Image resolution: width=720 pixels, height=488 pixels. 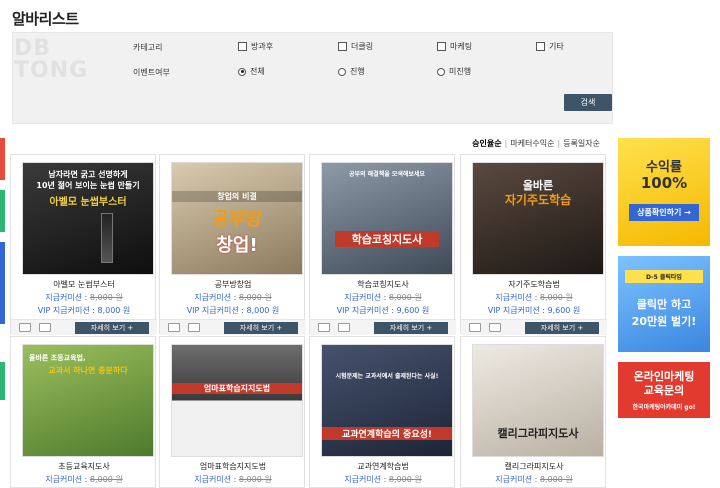 I want to click on category-label: 카테고리, so click(x=148, y=47).